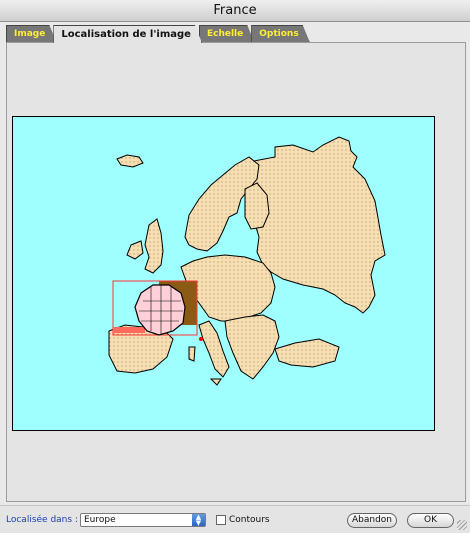 Image resolution: width=470 pixels, height=533 pixels. I want to click on balkans, so click(252, 347).